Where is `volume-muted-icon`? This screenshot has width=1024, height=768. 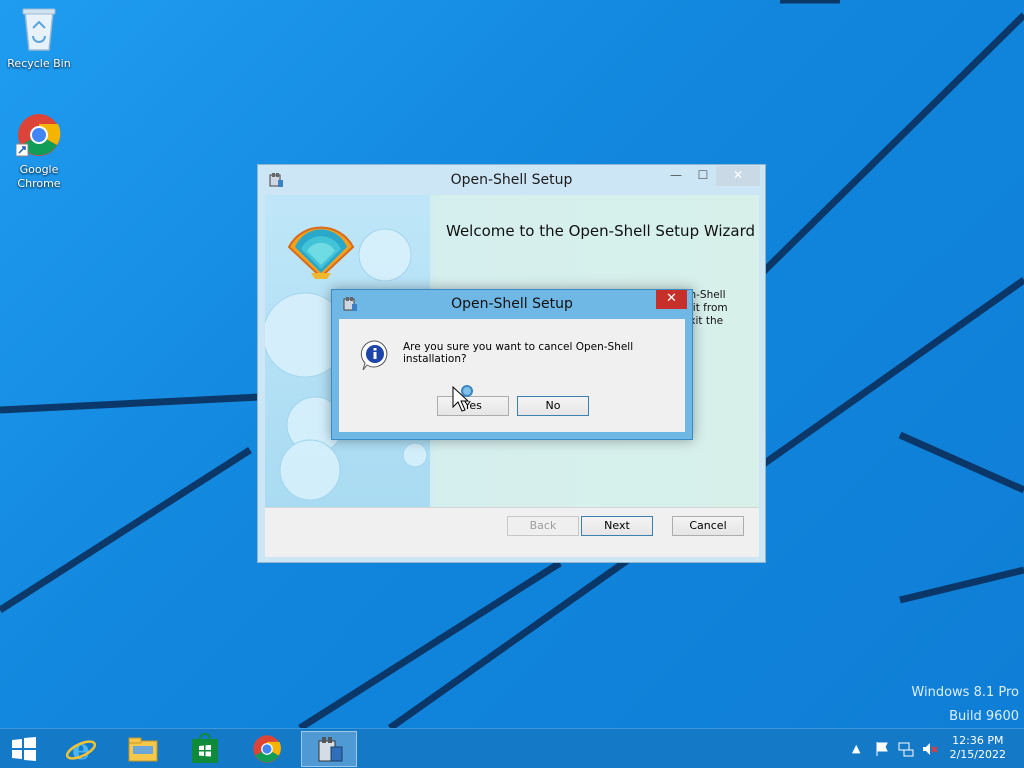 volume-muted-icon is located at coordinates (930, 749).